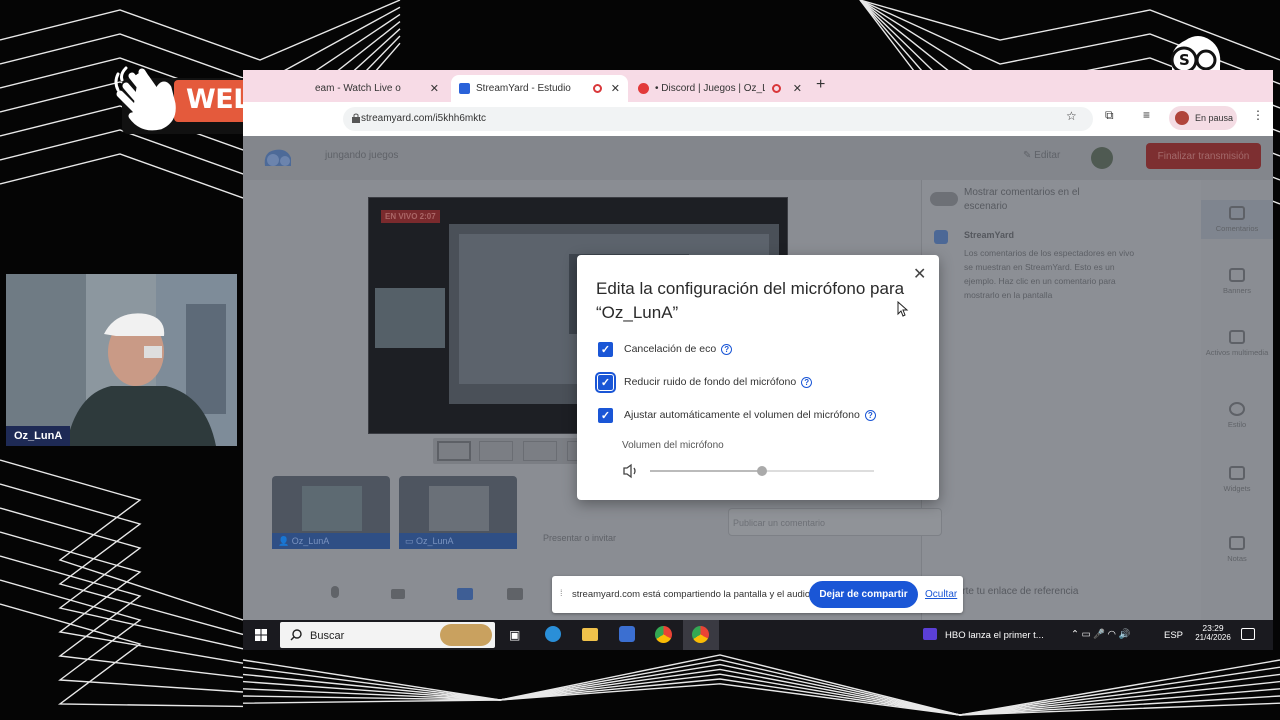 The width and height of the screenshot is (1280, 720). Describe the element at coordinates (944, 199) in the screenshot. I see `show-comments-toggle` at that location.